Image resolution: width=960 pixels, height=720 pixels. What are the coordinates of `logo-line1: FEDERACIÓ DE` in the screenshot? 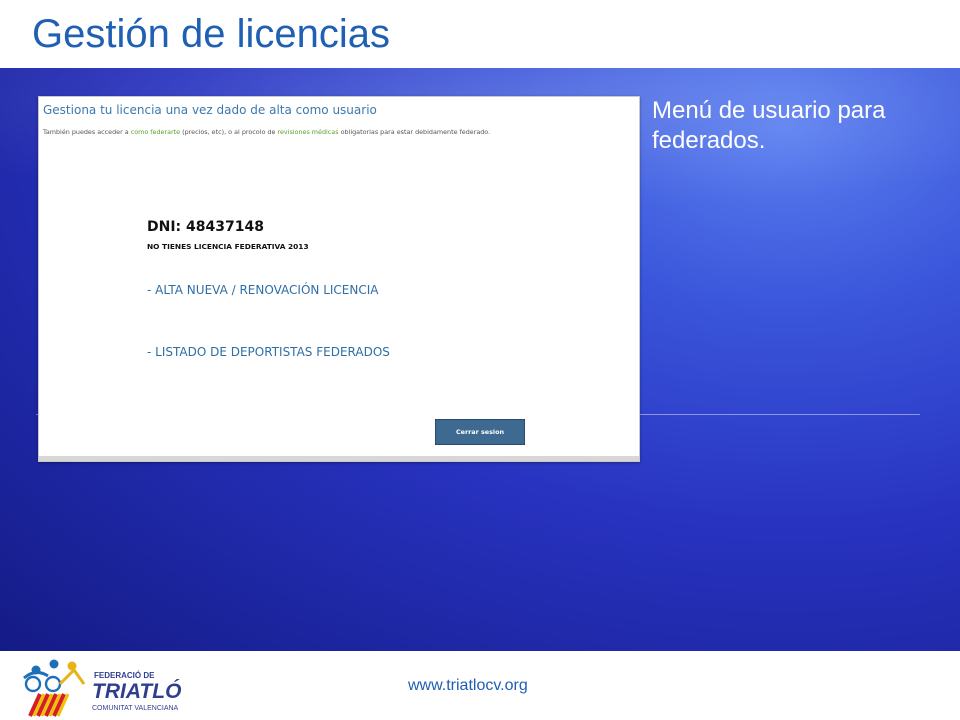 It's located at (124, 675).